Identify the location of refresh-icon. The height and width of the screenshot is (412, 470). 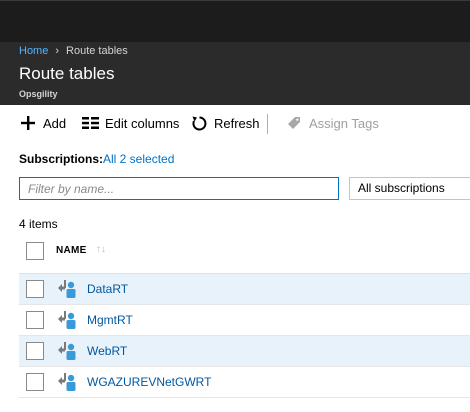
(199, 123).